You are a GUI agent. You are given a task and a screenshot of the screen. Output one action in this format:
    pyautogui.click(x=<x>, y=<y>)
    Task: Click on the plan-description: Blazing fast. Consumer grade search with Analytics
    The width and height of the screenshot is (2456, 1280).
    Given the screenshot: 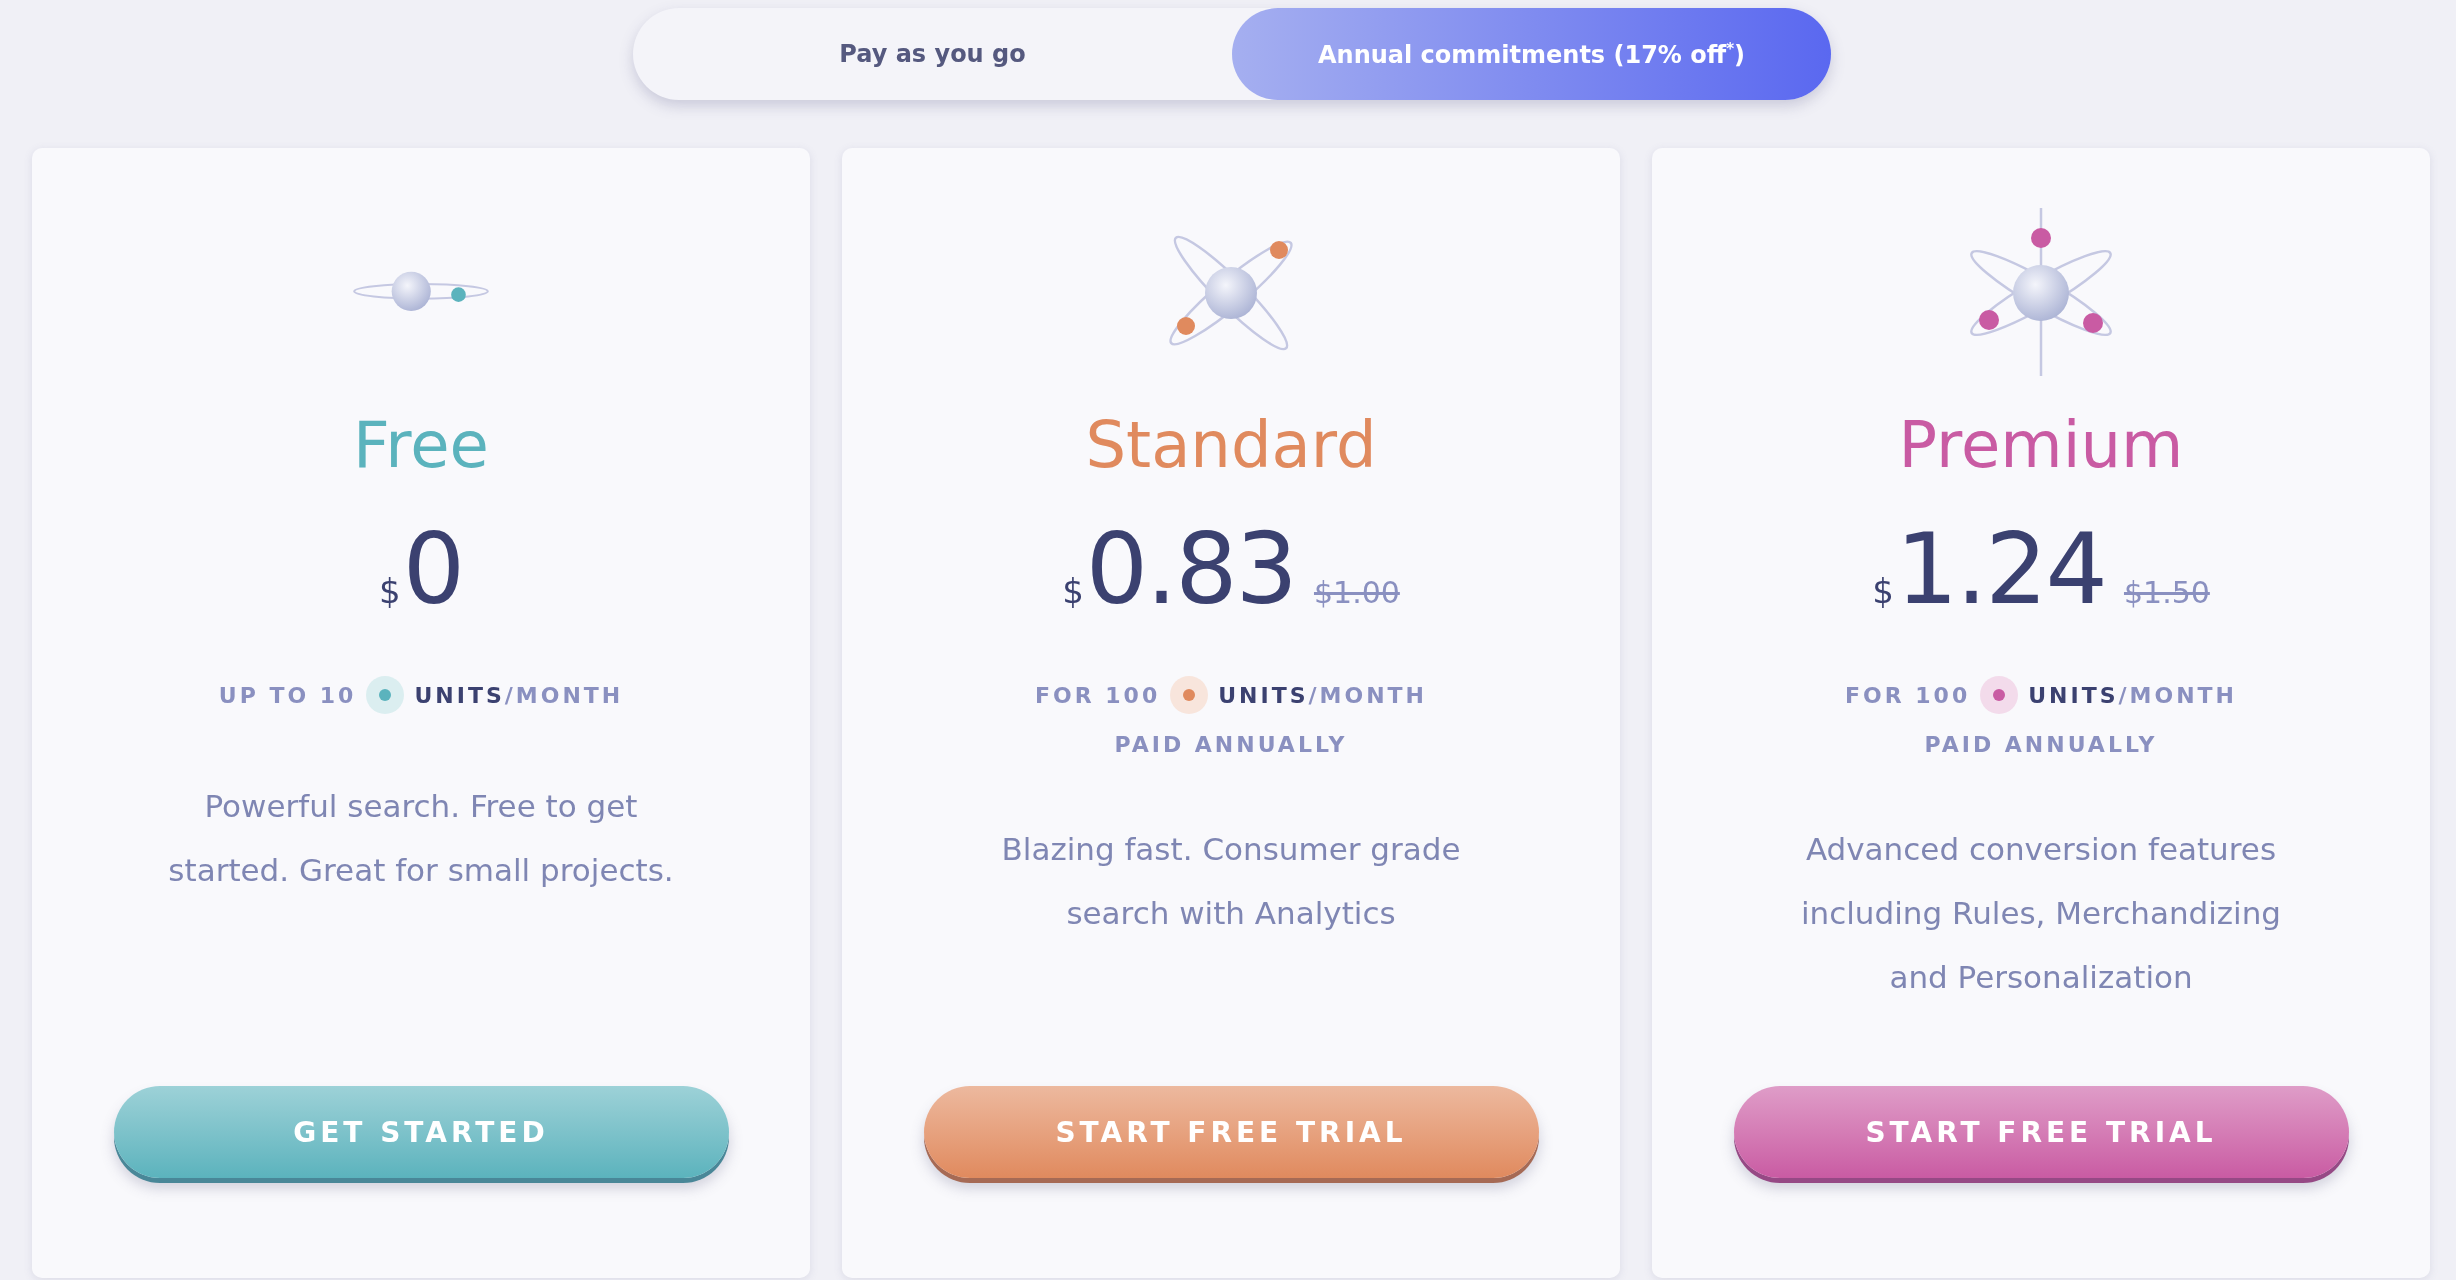 What is the action you would take?
    pyautogui.click(x=1231, y=881)
    